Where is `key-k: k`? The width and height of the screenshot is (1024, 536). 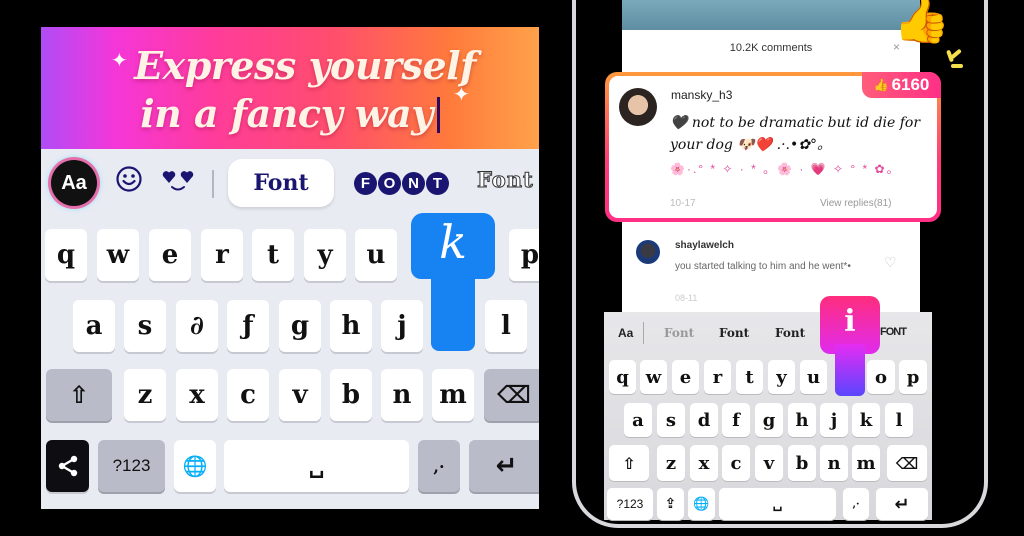 key-k: k is located at coordinates (866, 420).